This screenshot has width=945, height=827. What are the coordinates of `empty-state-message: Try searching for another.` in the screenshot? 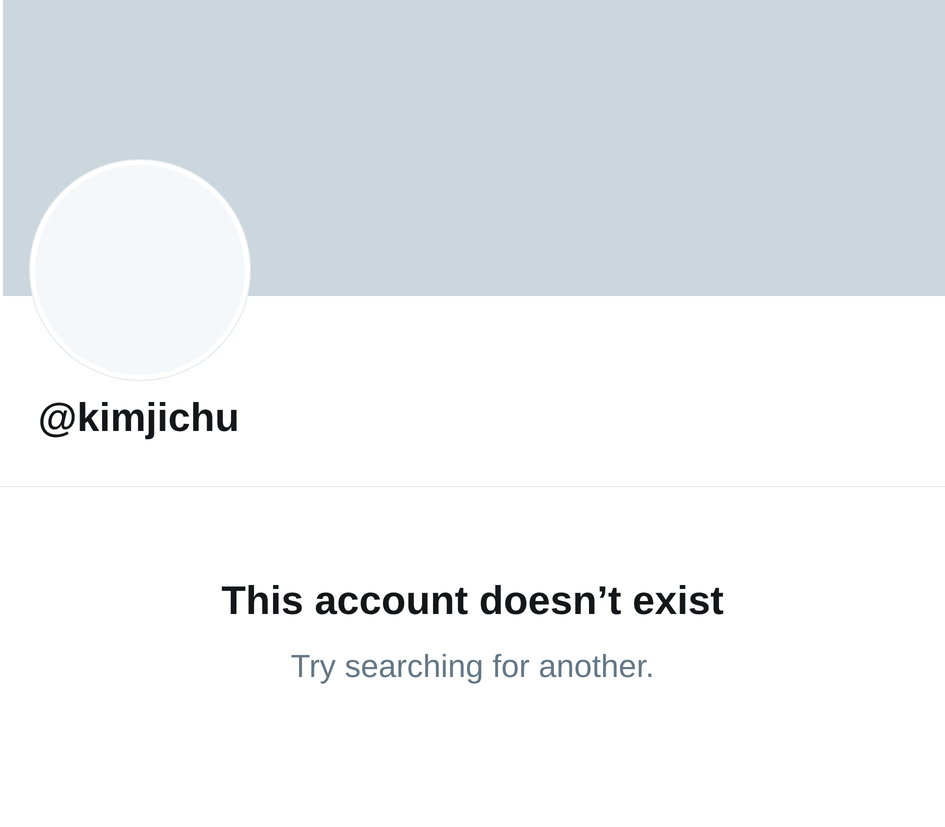 It's located at (472, 666).